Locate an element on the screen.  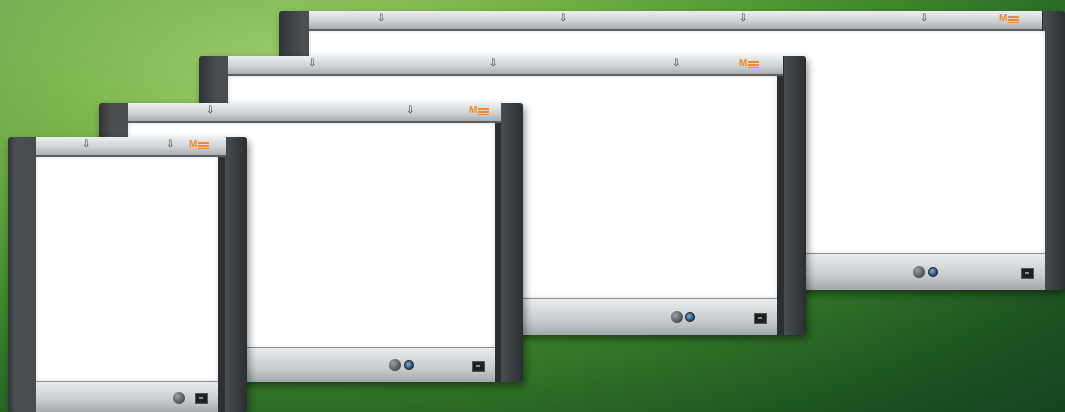
film-clip-rail: ⇩ ⇩ ⇩ M is located at coordinates (505, 66).